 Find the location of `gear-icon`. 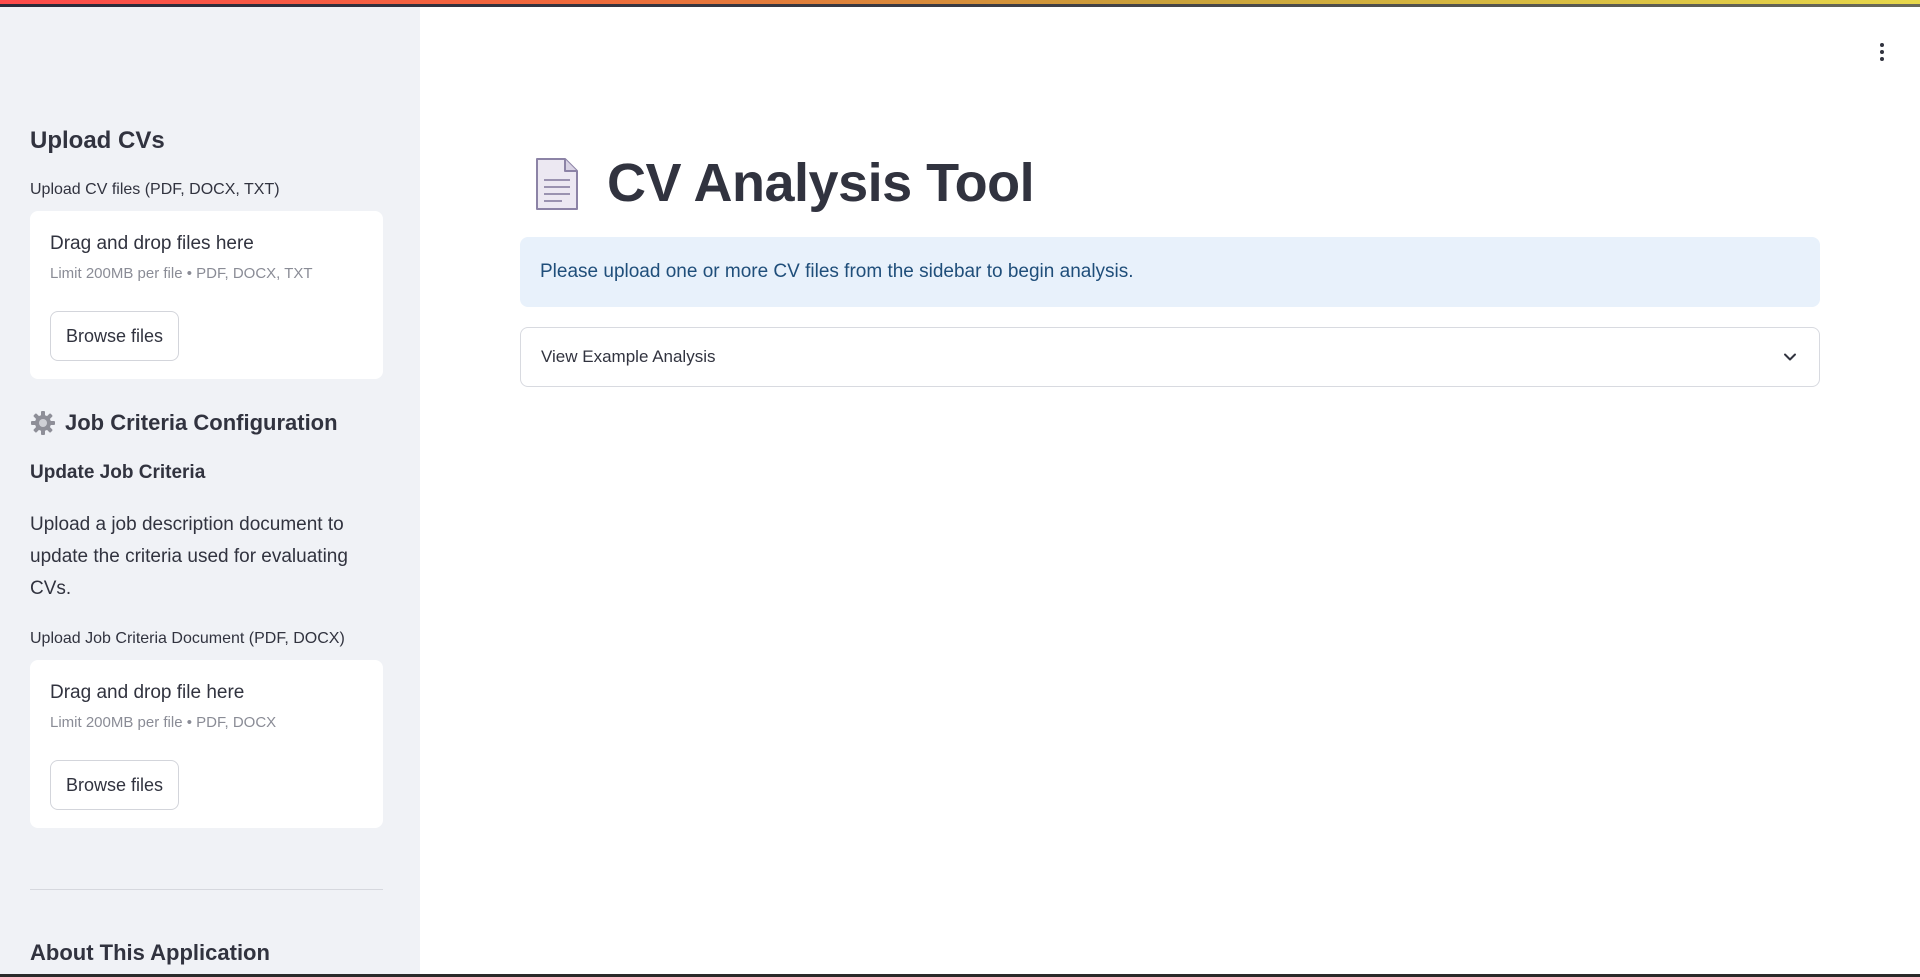

gear-icon is located at coordinates (43, 423).